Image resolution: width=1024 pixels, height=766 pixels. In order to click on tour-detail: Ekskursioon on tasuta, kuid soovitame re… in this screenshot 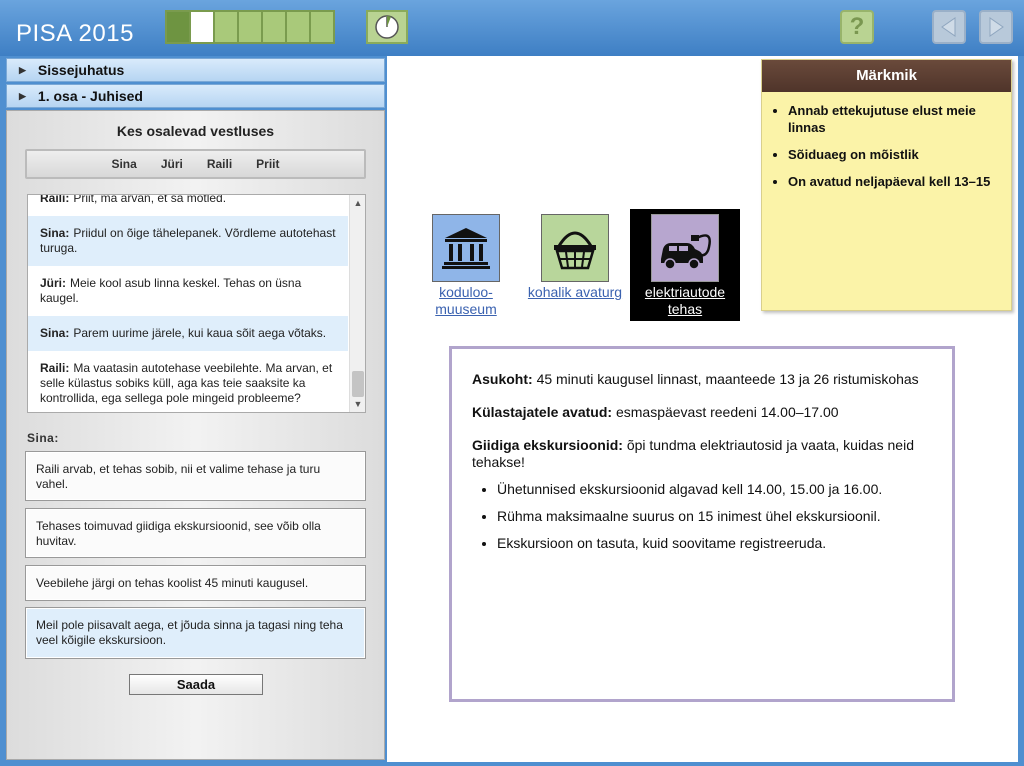, I will do `click(714, 543)`.